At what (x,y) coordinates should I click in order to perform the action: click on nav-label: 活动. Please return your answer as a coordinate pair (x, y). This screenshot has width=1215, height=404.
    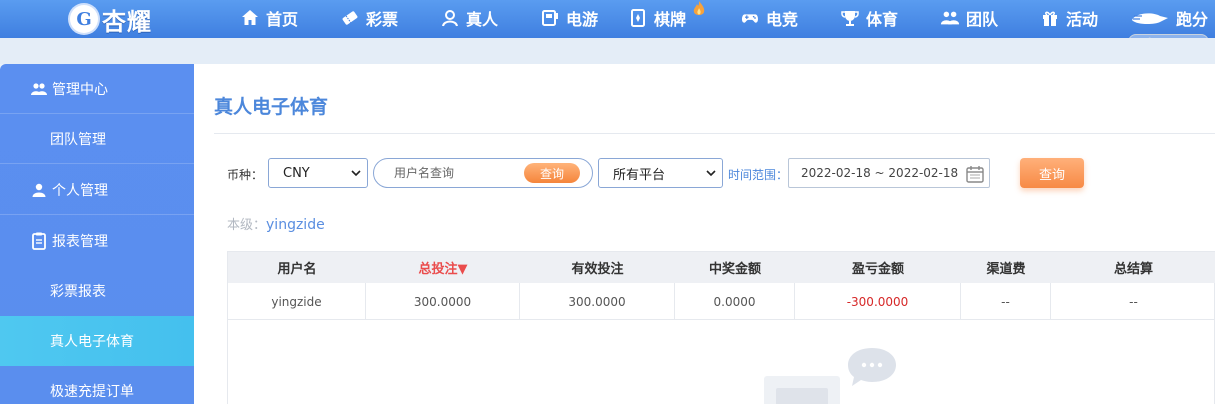
    Looking at the image, I should click on (1082, 19).